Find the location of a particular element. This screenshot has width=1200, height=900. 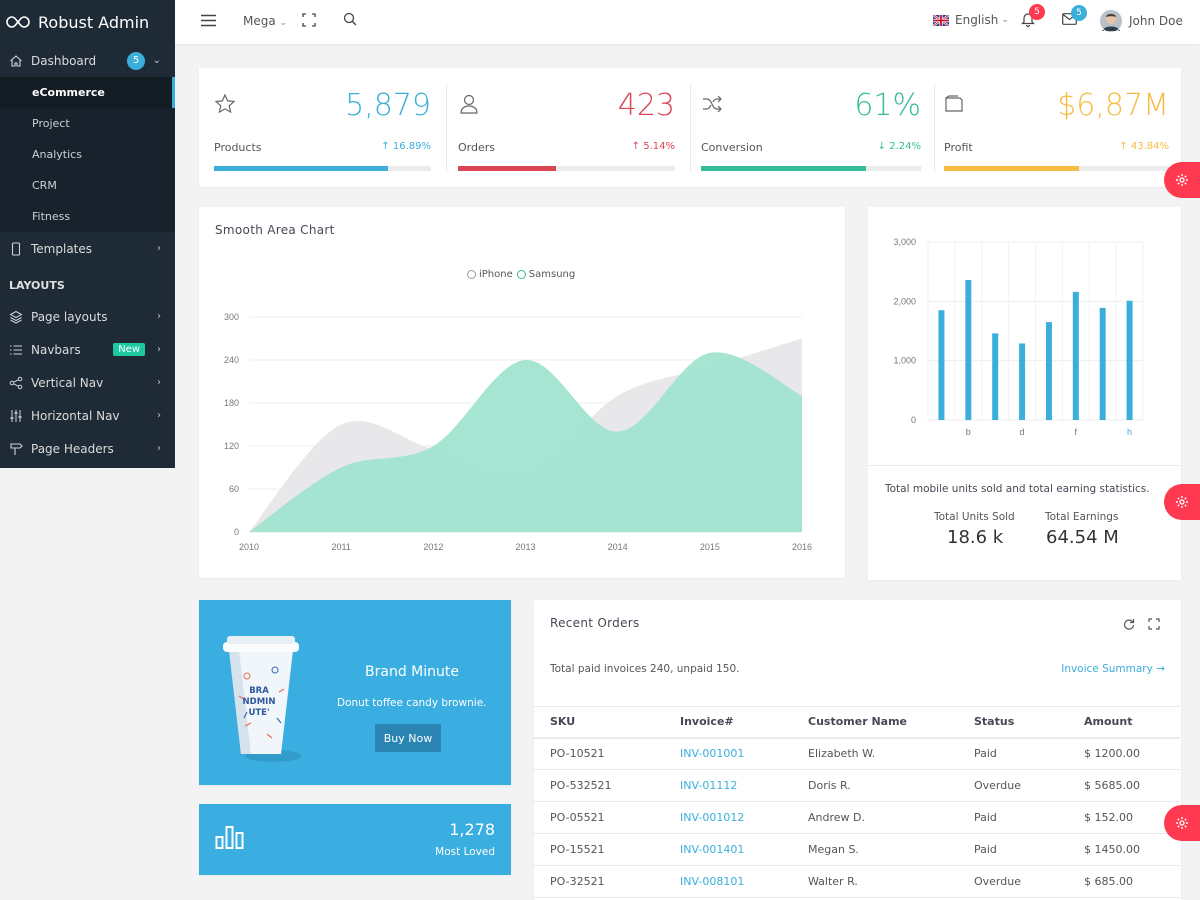

stat-change: ↓ 2.24% is located at coordinates (899, 146).